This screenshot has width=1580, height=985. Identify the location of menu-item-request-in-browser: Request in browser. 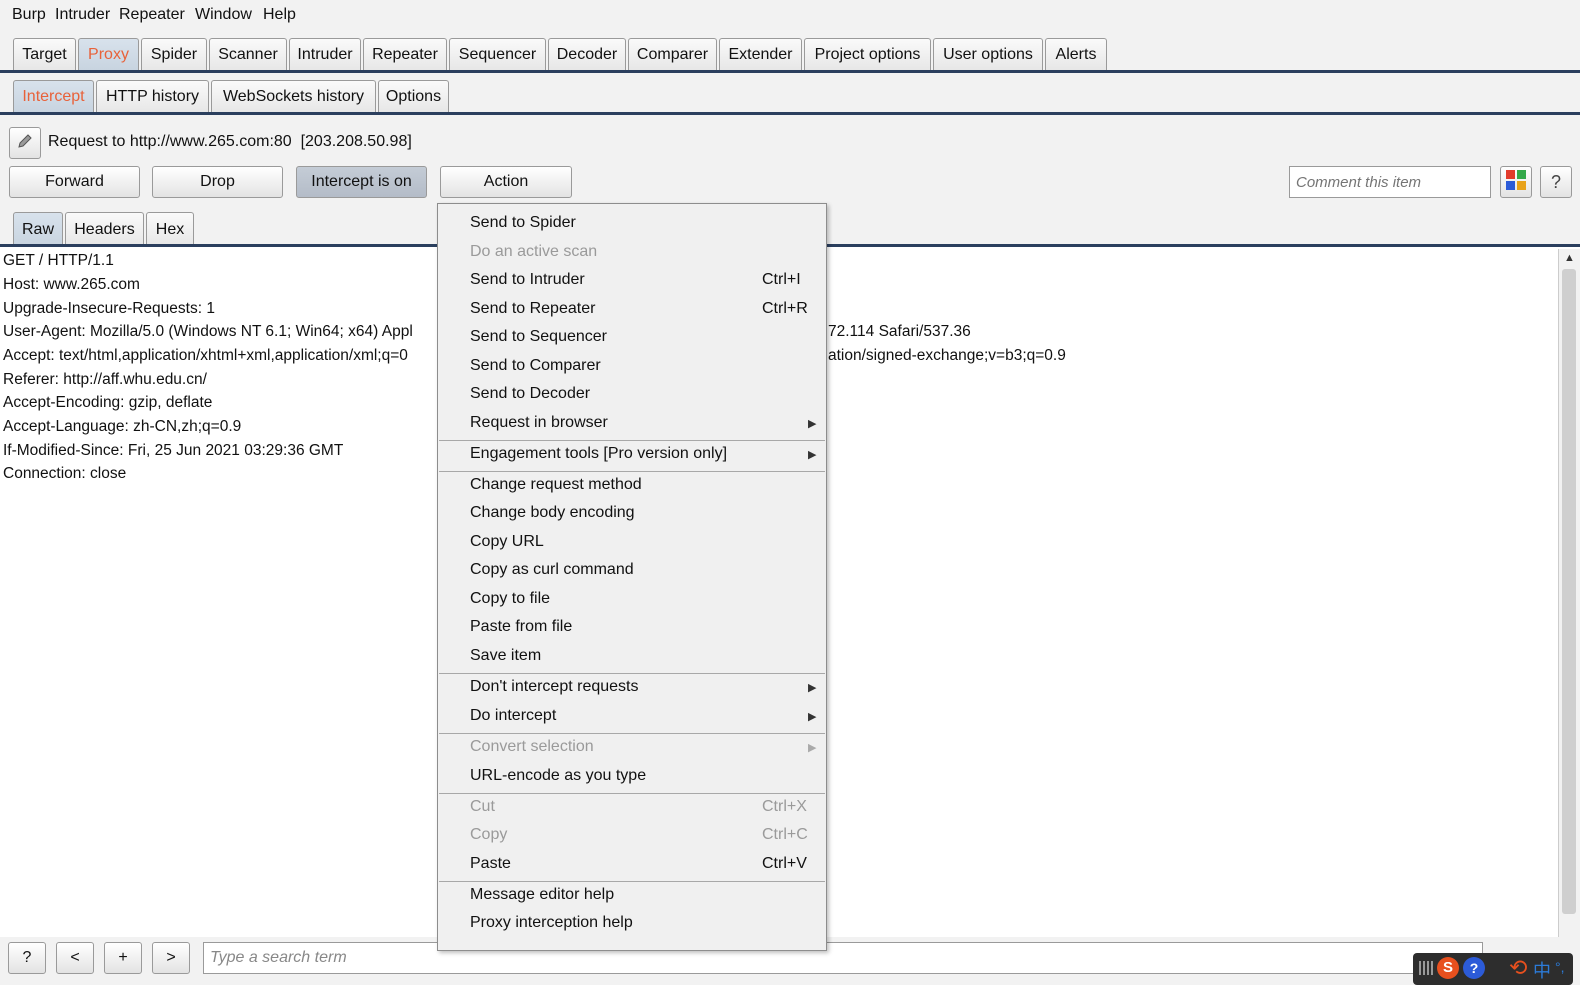
(539, 423).